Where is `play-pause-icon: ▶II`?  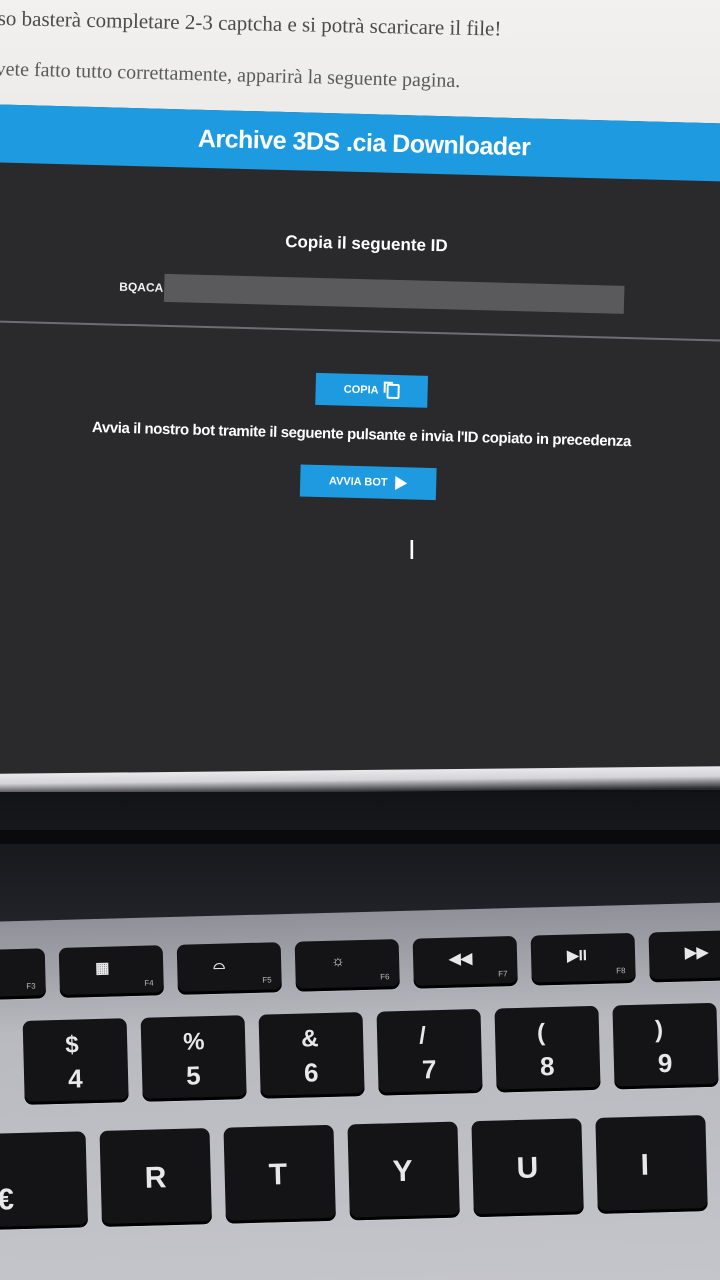
play-pause-icon: ▶II is located at coordinates (577, 956).